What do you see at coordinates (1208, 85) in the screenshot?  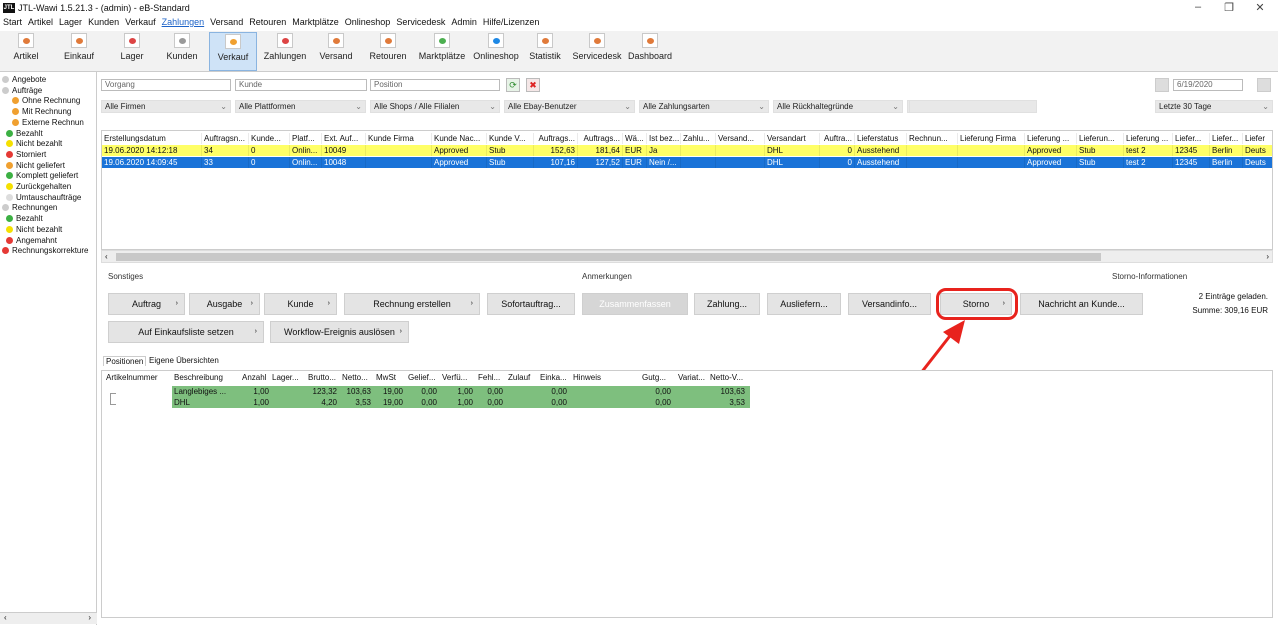 I see `date-field: 6/19/2020` at bounding box center [1208, 85].